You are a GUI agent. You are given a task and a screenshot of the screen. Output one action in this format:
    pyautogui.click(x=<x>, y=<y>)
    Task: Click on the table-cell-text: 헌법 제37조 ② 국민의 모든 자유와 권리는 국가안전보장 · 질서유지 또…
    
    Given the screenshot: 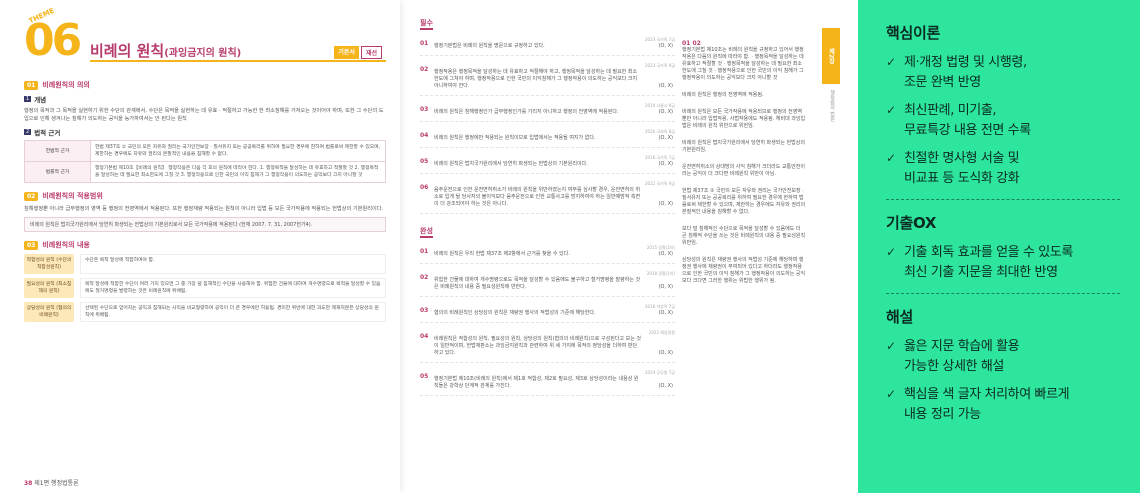 What is the action you would take?
    pyautogui.click(x=238, y=151)
    